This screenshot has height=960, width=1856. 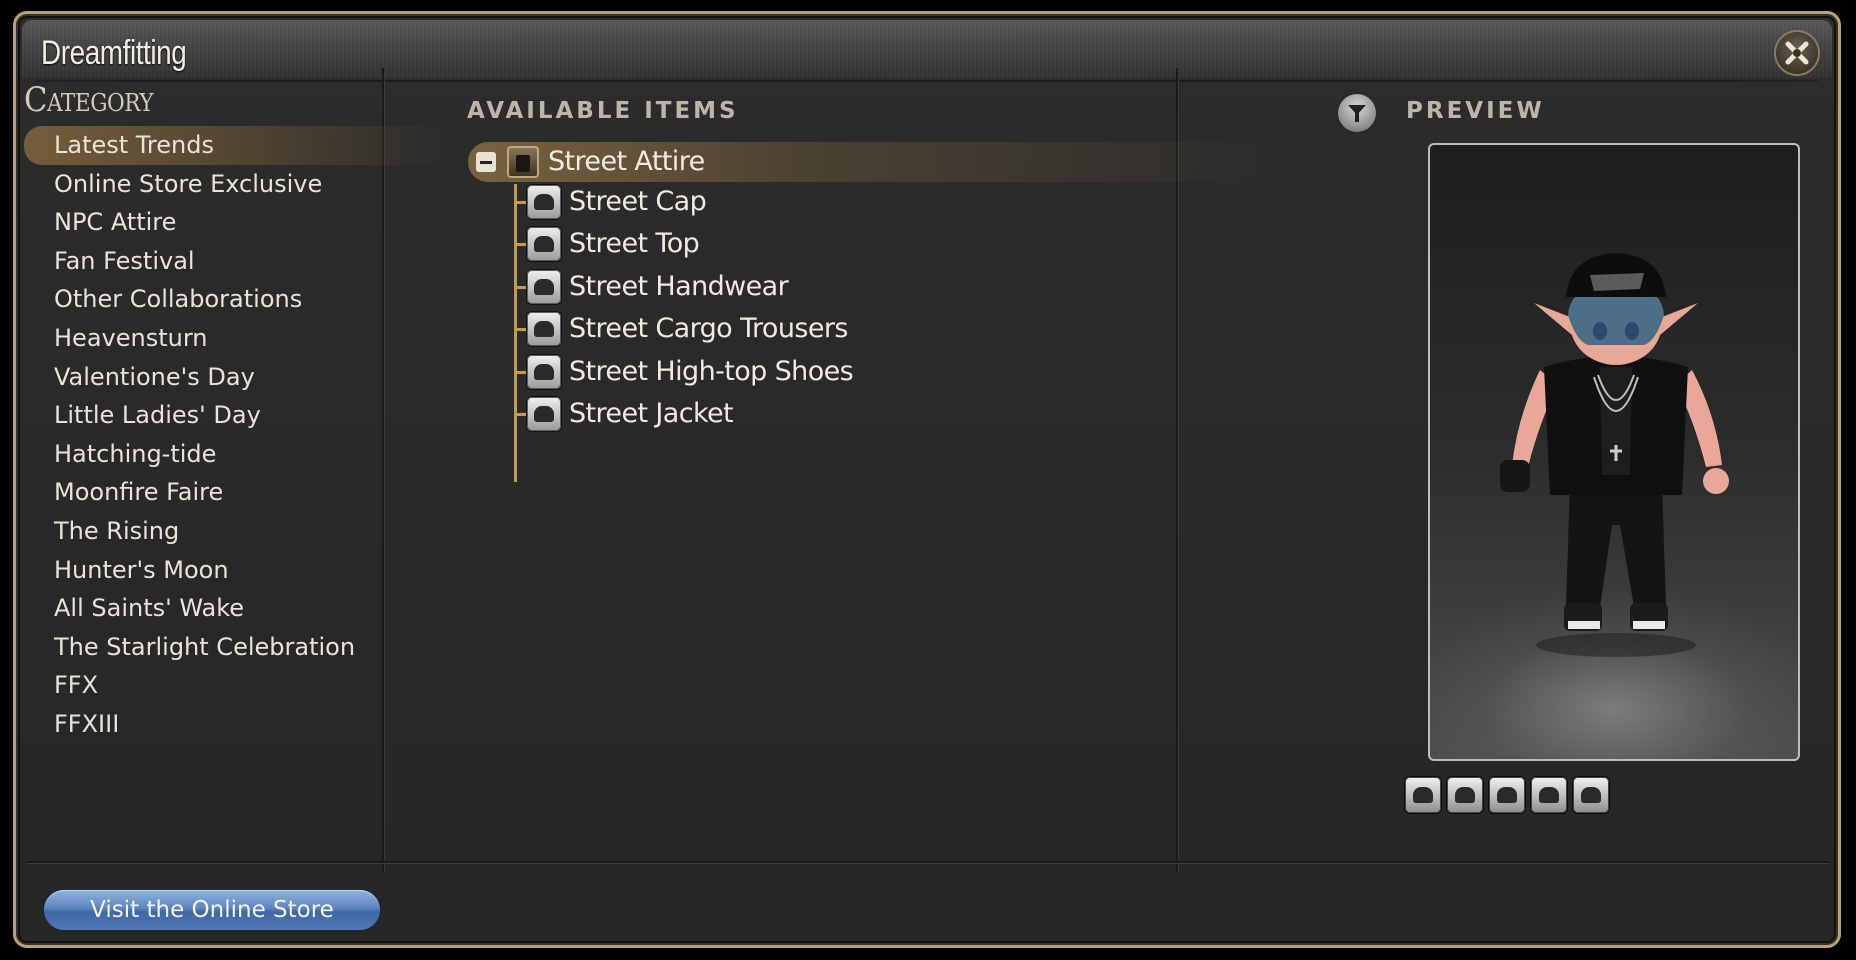 What do you see at coordinates (234, 338) in the screenshot?
I see `category-item: Heavensturn` at bounding box center [234, 338].